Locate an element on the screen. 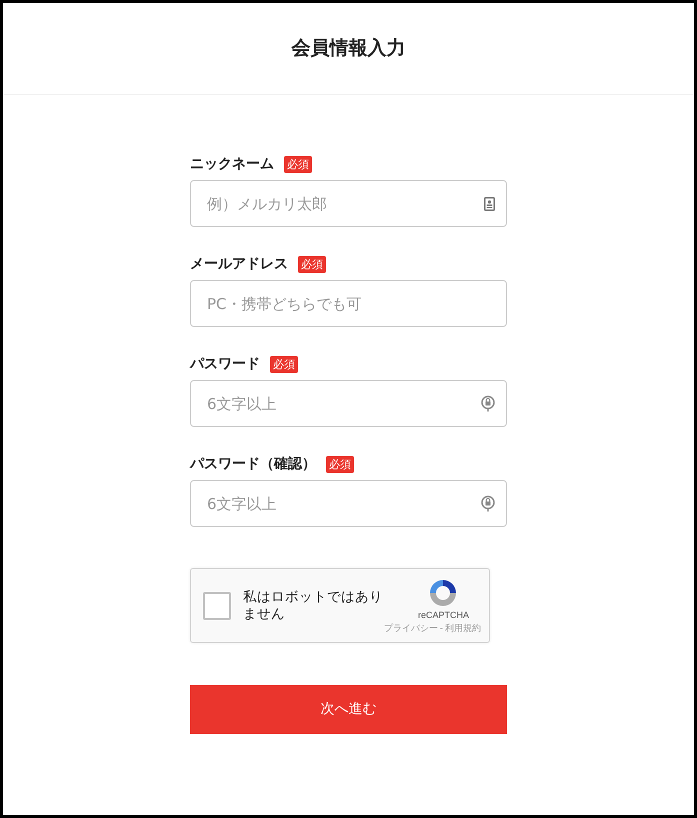  next-button: 次へ進む is located at coordinates (348, 709).